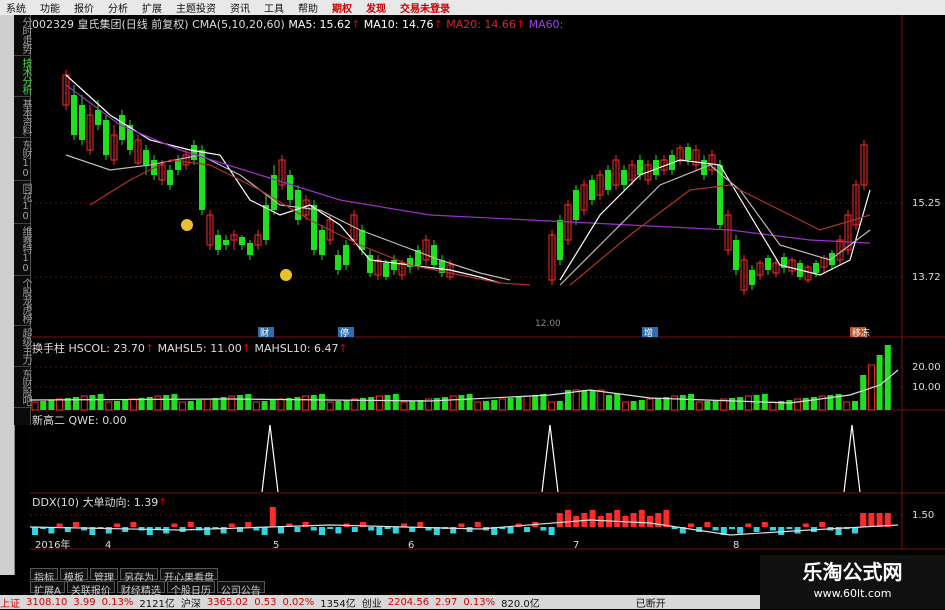 Image resolution: width=945 pixels, height=610 pixels. Describe the element at coordinates (196, 7) in the screenshot. I see `menu-item: 主题投资` at that location.